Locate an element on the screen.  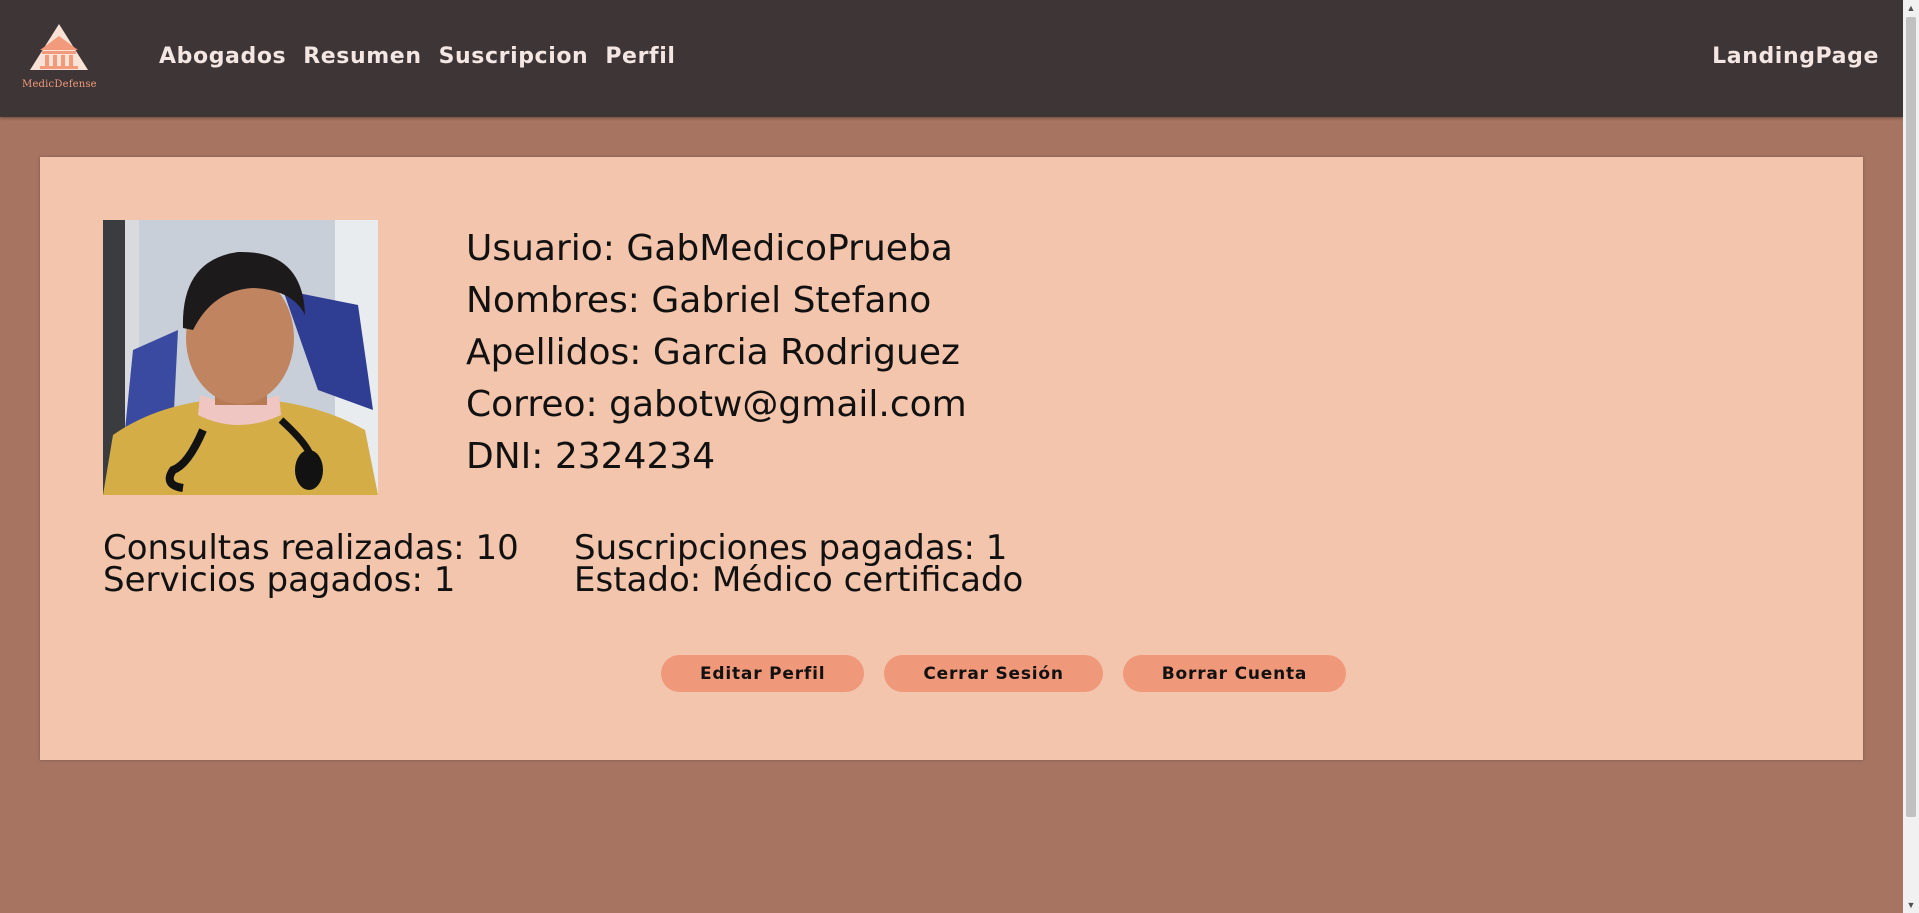
nav-link-abogados: Abogados is located at coordinates (222, 57).